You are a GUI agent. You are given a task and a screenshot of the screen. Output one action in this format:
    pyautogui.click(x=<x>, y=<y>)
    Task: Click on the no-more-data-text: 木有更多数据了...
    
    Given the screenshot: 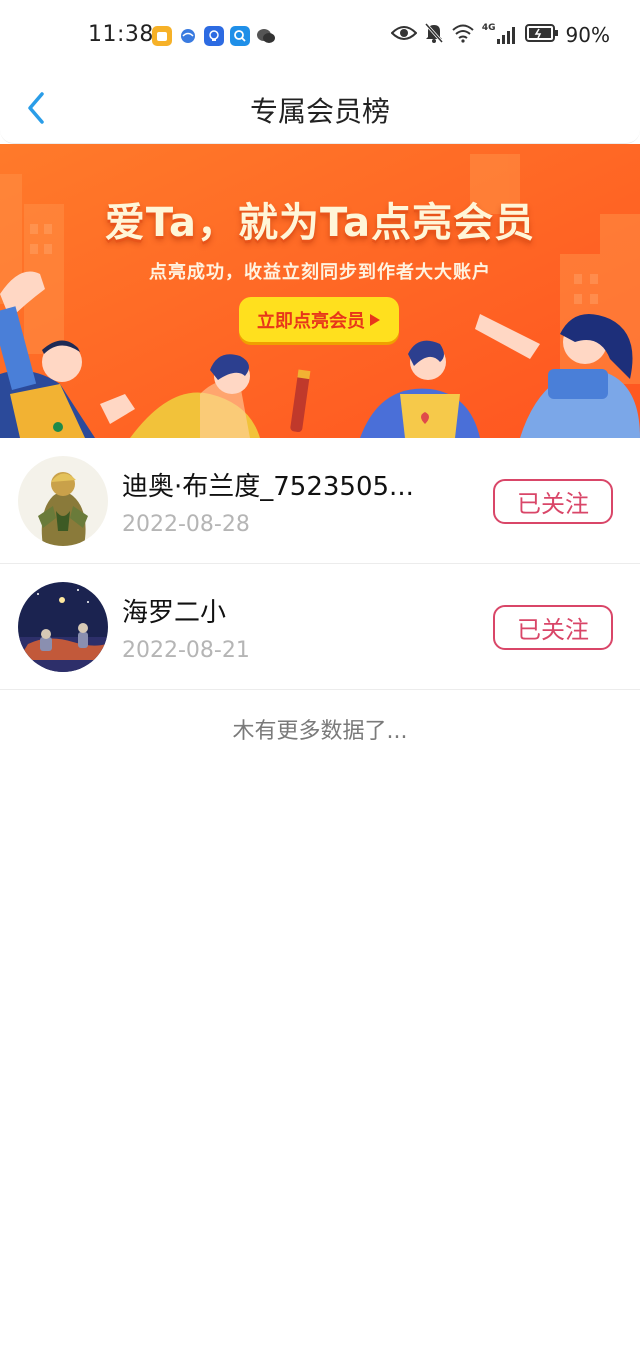 What is the action you would take?
    pyautogui.click(x=320, y=731)
    